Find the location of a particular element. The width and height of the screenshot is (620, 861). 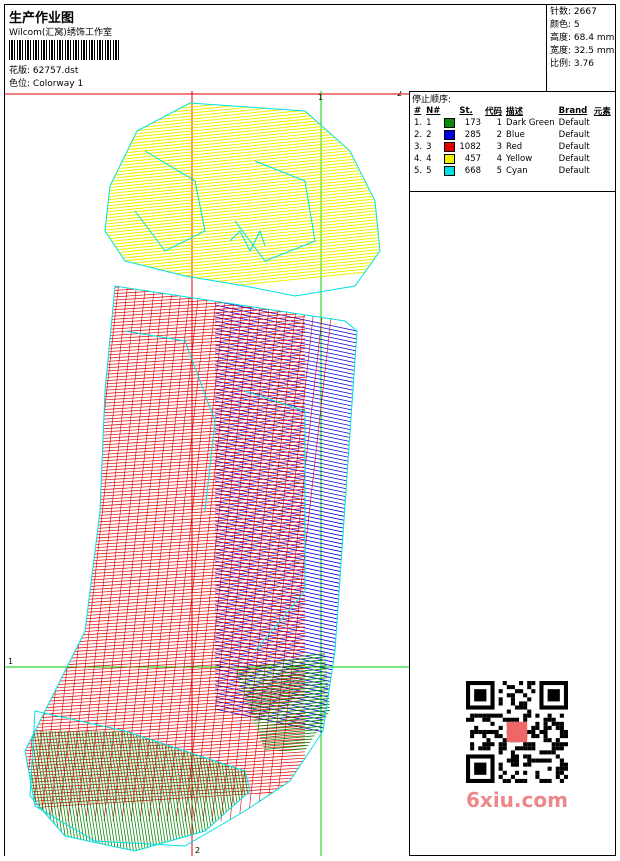

row-stitches: 457 is located at coordinates (473, 159).